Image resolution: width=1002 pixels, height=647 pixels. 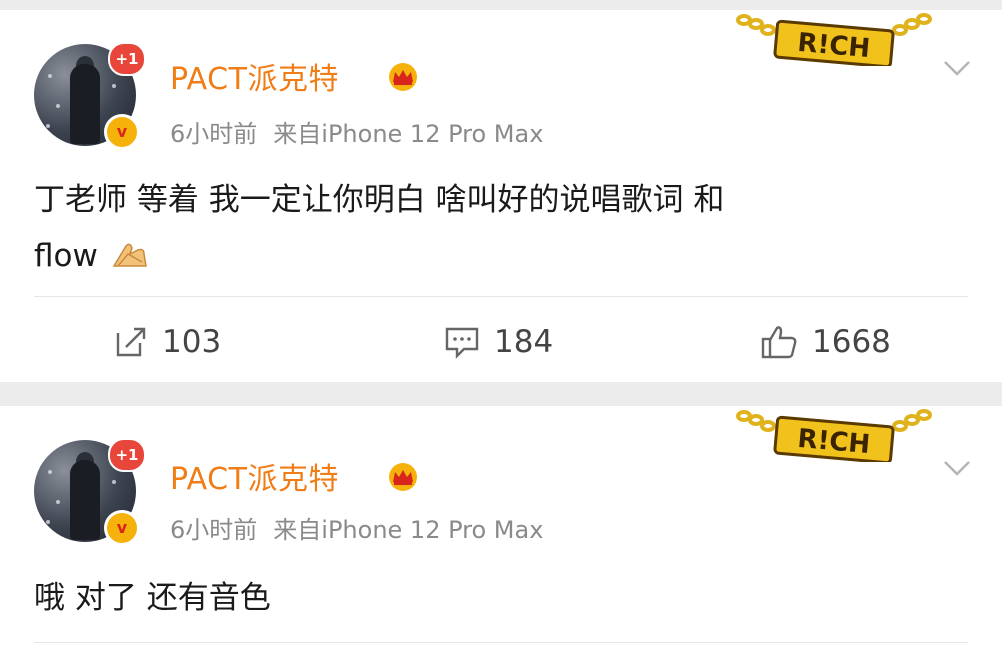 I want to click on comment-icon, so click(x=462, y=343).